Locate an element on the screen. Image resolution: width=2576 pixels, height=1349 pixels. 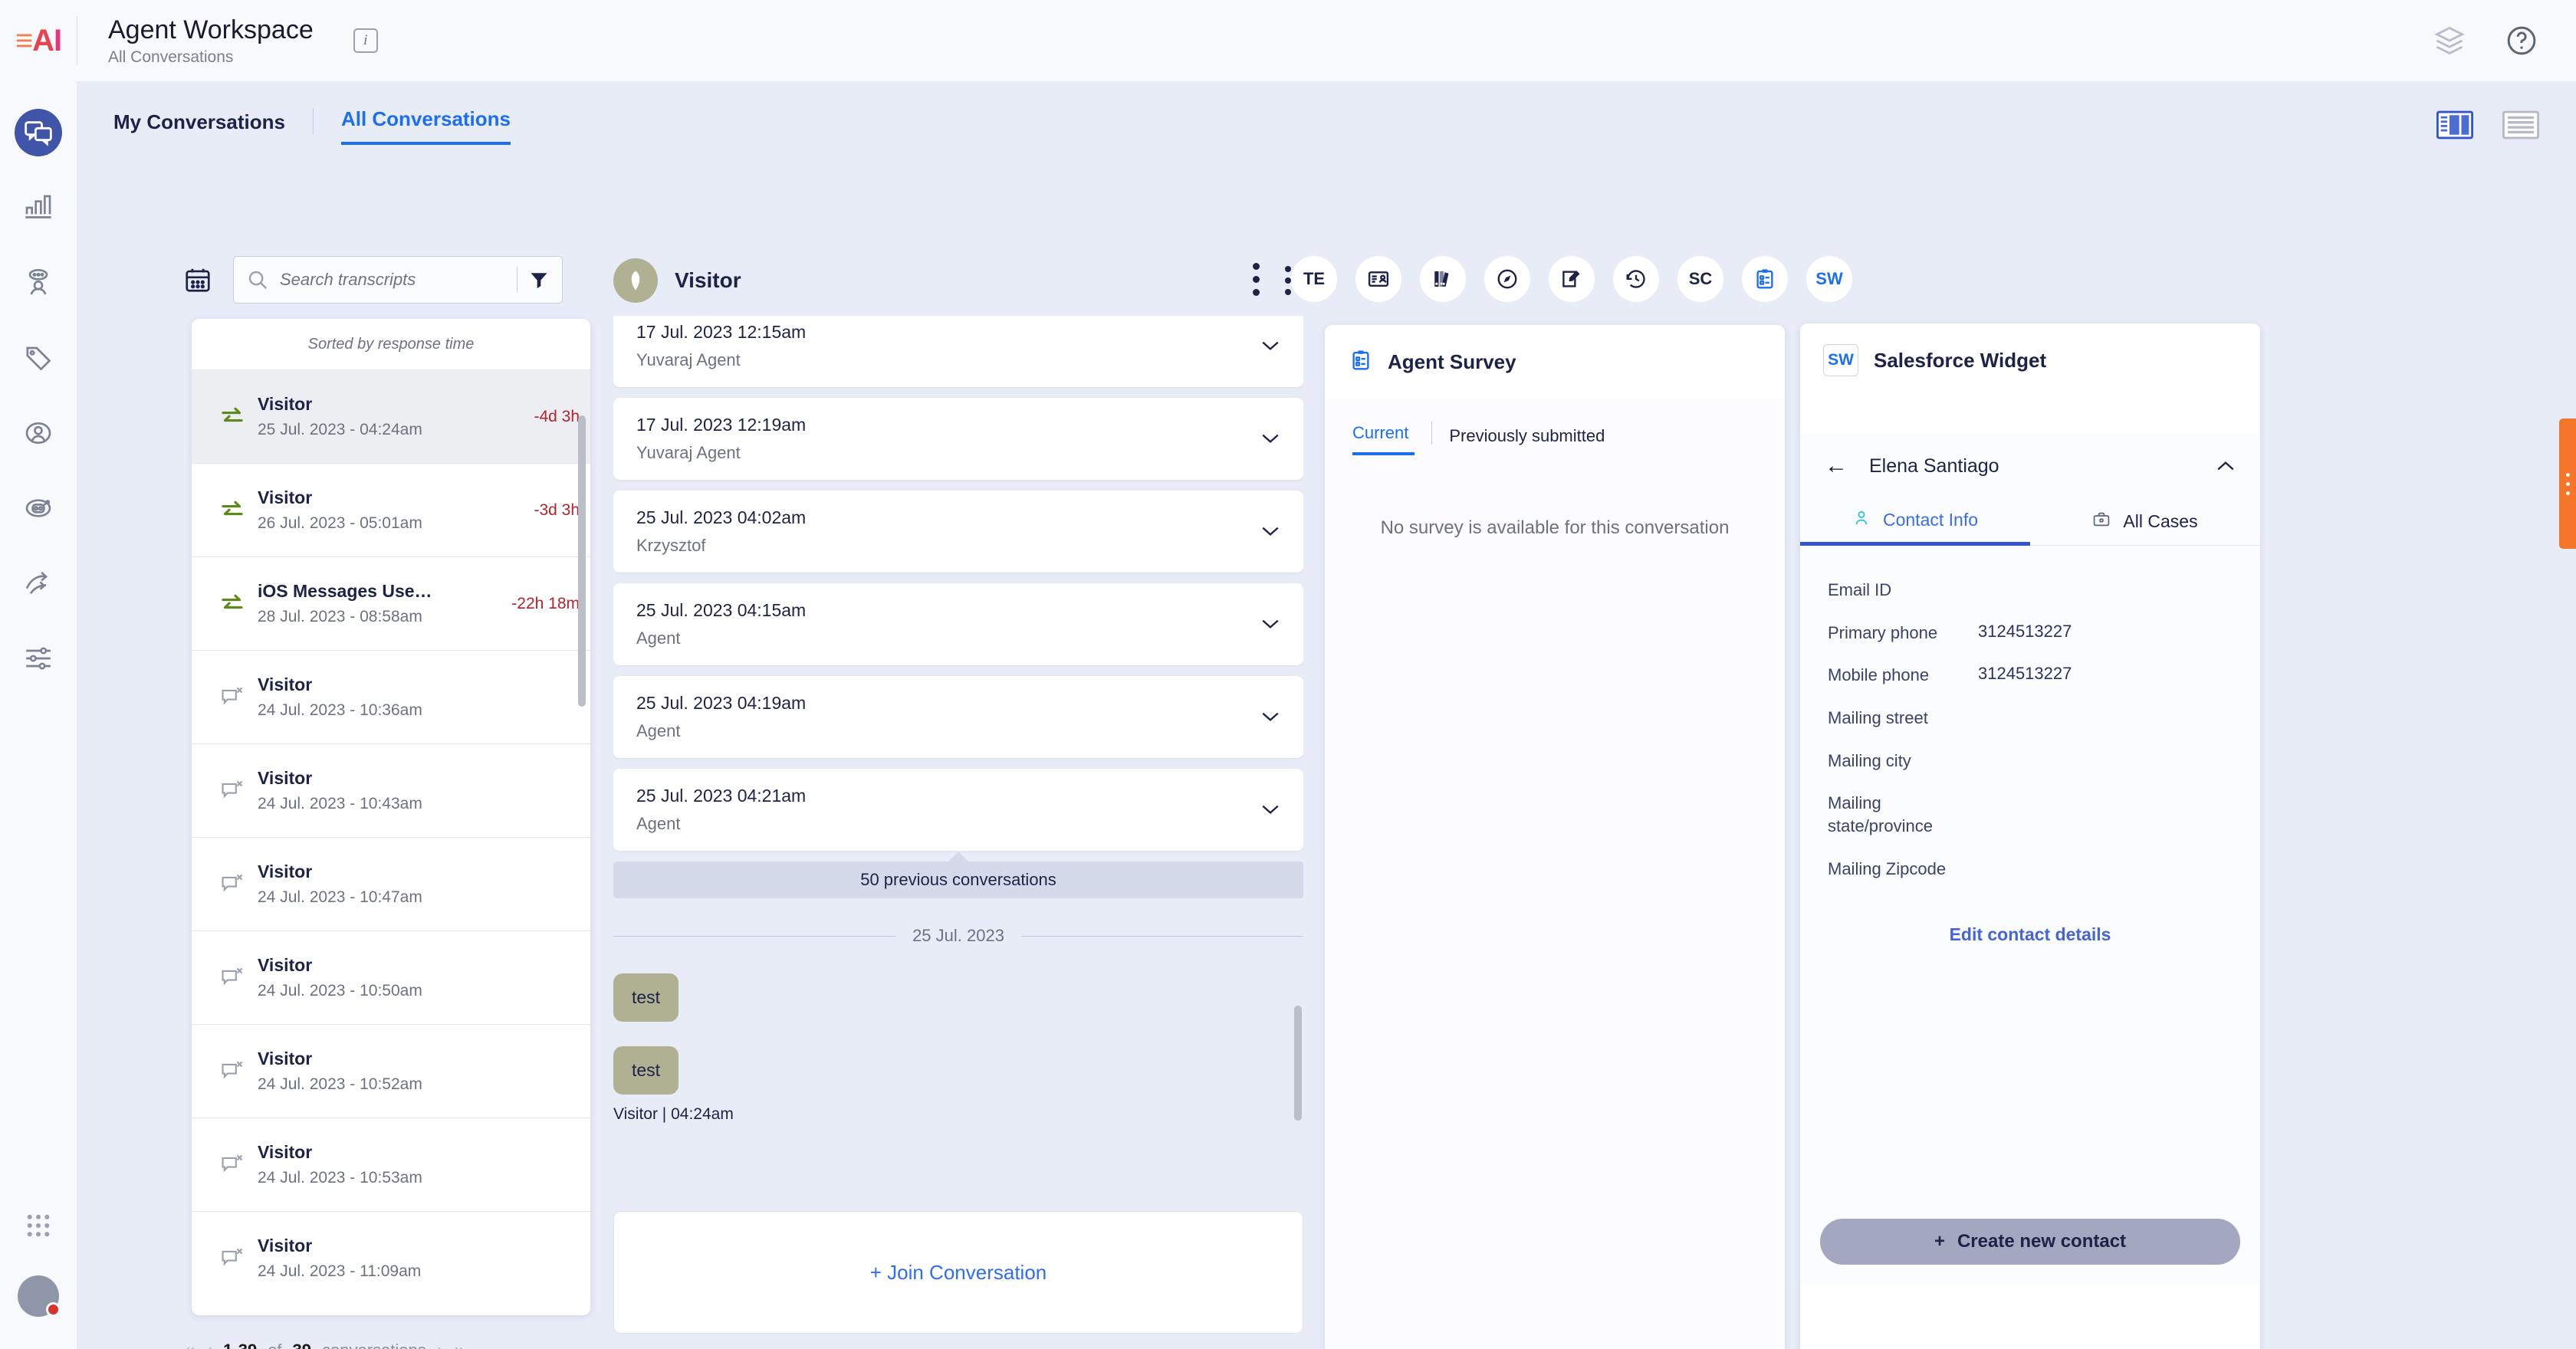
create-new-contact-button: + Create new contact is located at coordinates (2030, 1242).